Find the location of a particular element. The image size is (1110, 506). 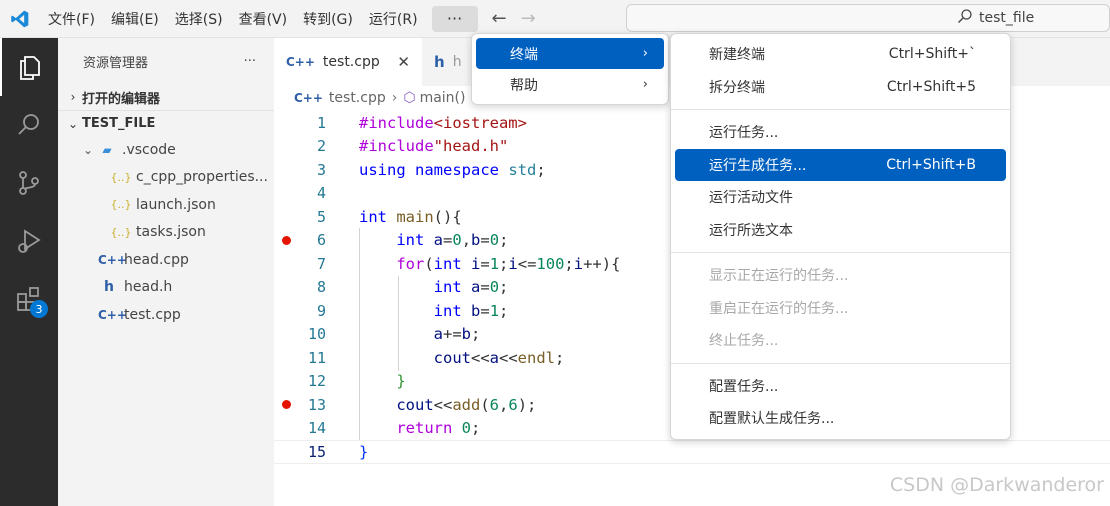

folder-section: ⌄ TEST_FILE is located at coordinates (166, 123).